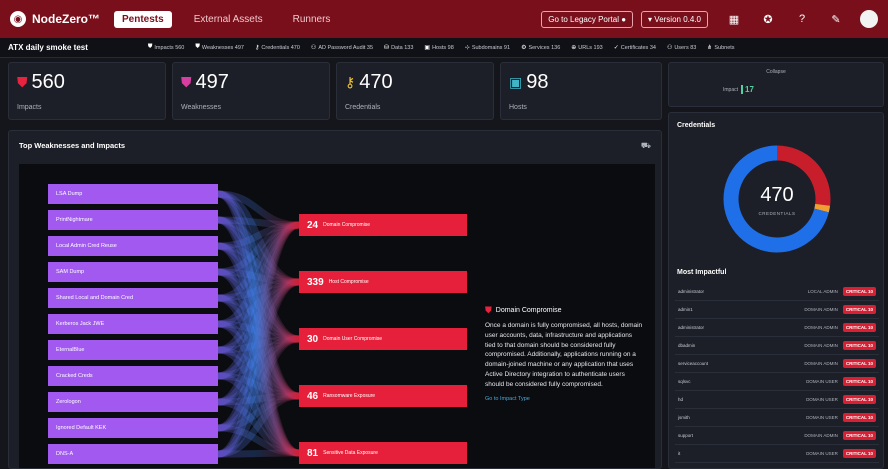  I want to click on cert-icon: ✓, so click(616, 48).